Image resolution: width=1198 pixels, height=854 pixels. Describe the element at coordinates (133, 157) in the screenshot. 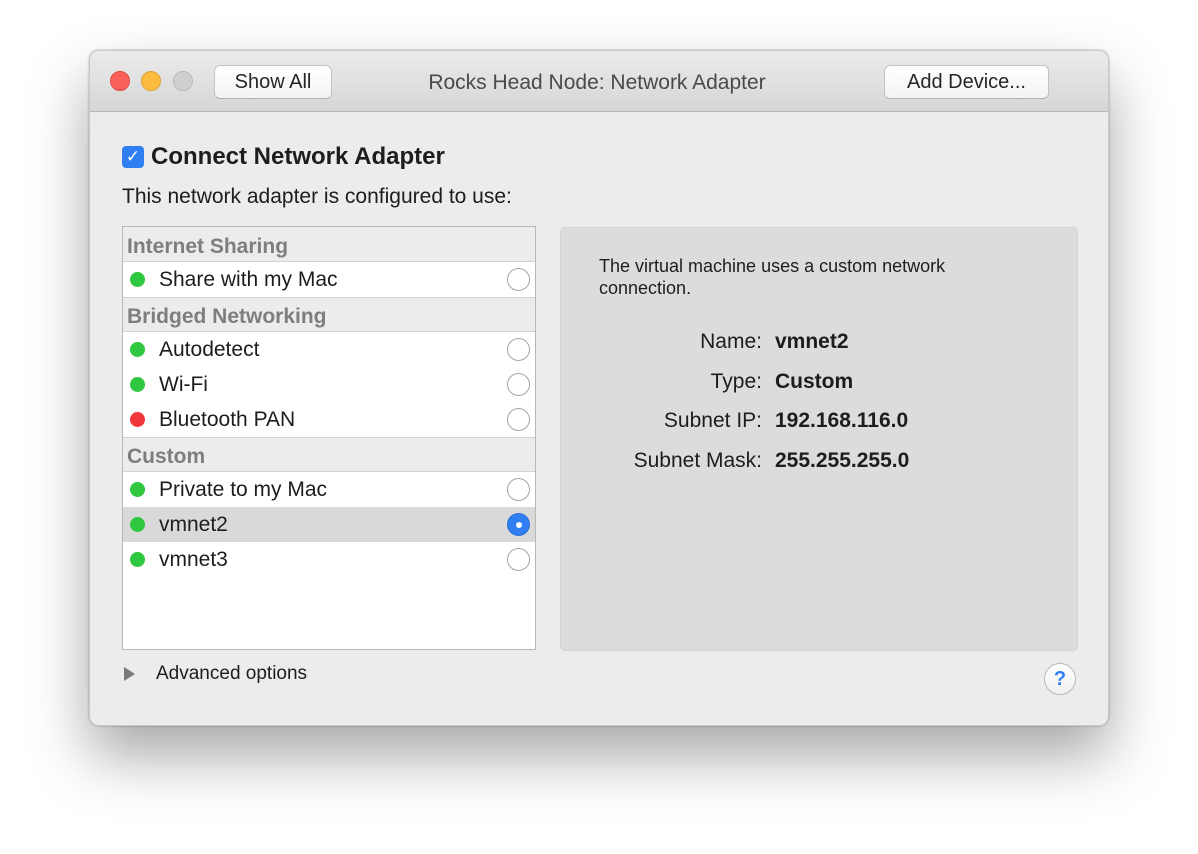

I see `connect-checkbox: ✓` at that location.